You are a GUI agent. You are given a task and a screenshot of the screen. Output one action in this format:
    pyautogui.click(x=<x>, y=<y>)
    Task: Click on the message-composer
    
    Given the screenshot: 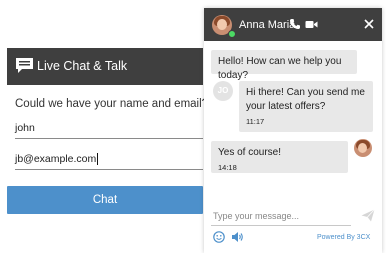 What is the action you would take?
    pyautogui.click(x=293, y=217)
    